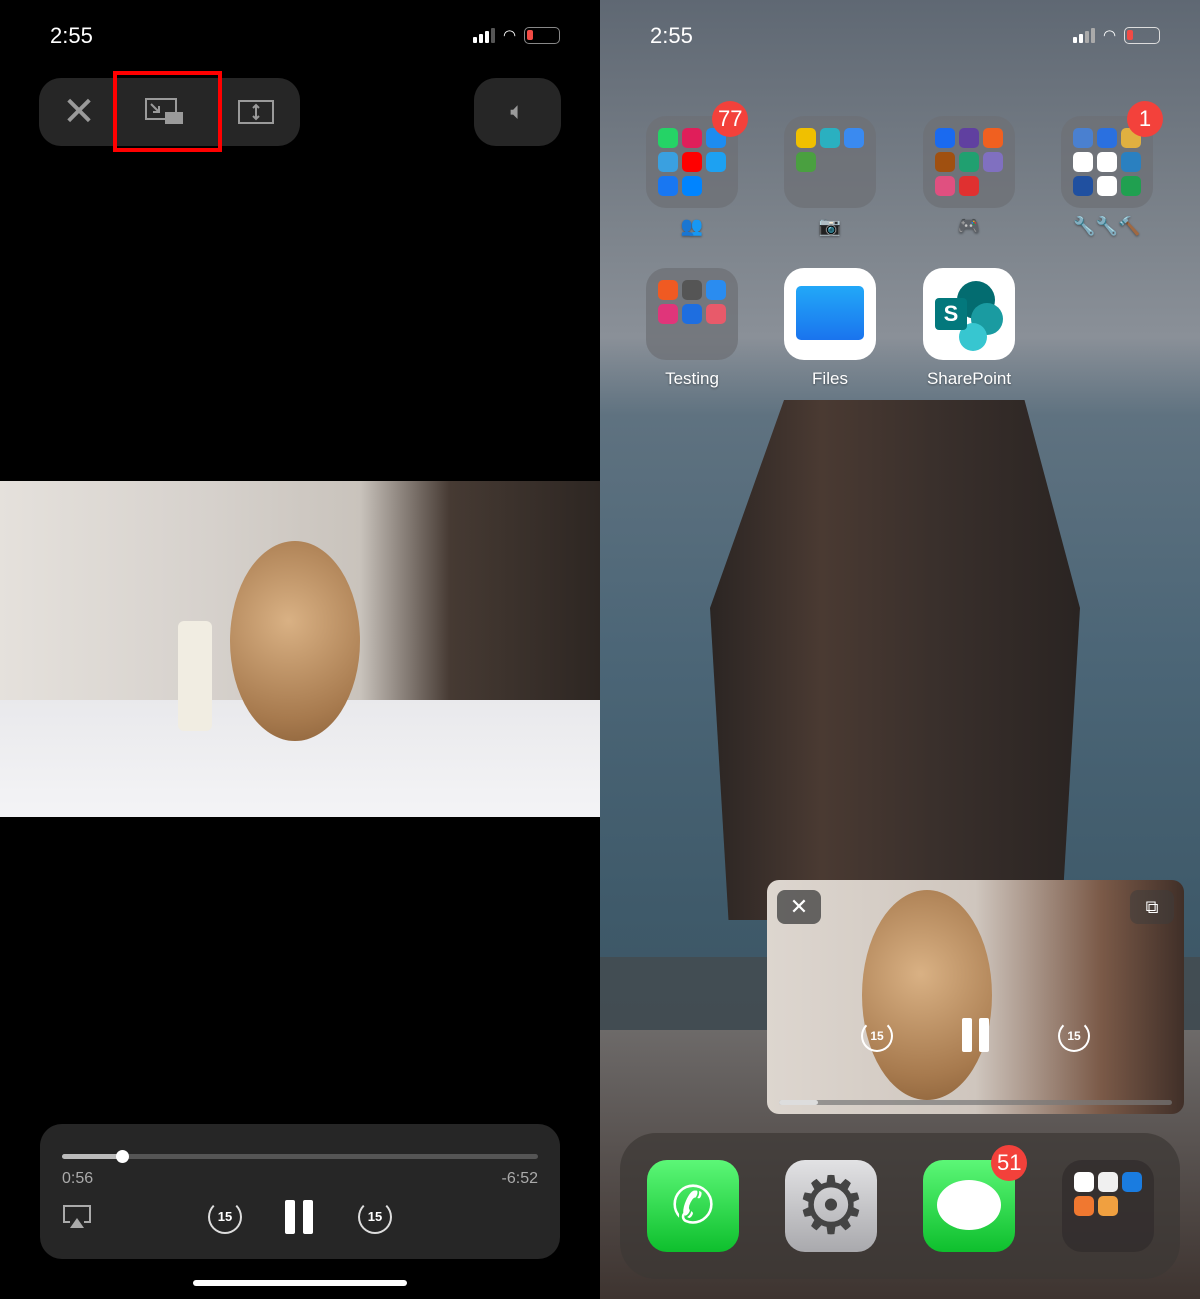 The width and height of the screenshot is (1200, 1299). Describe the element at coordinates (300, 1156) in the screenshot. I see `scrubber-track` at that location.